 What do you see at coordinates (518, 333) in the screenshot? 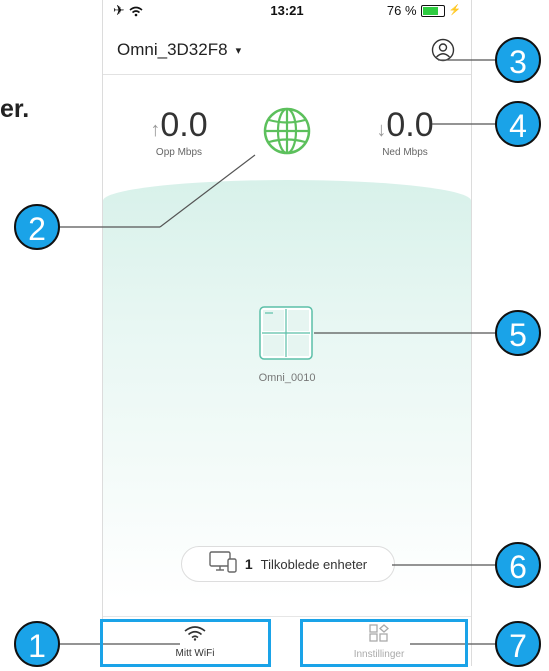
I see `callout-5: 5` at bounding box center [518, 333].